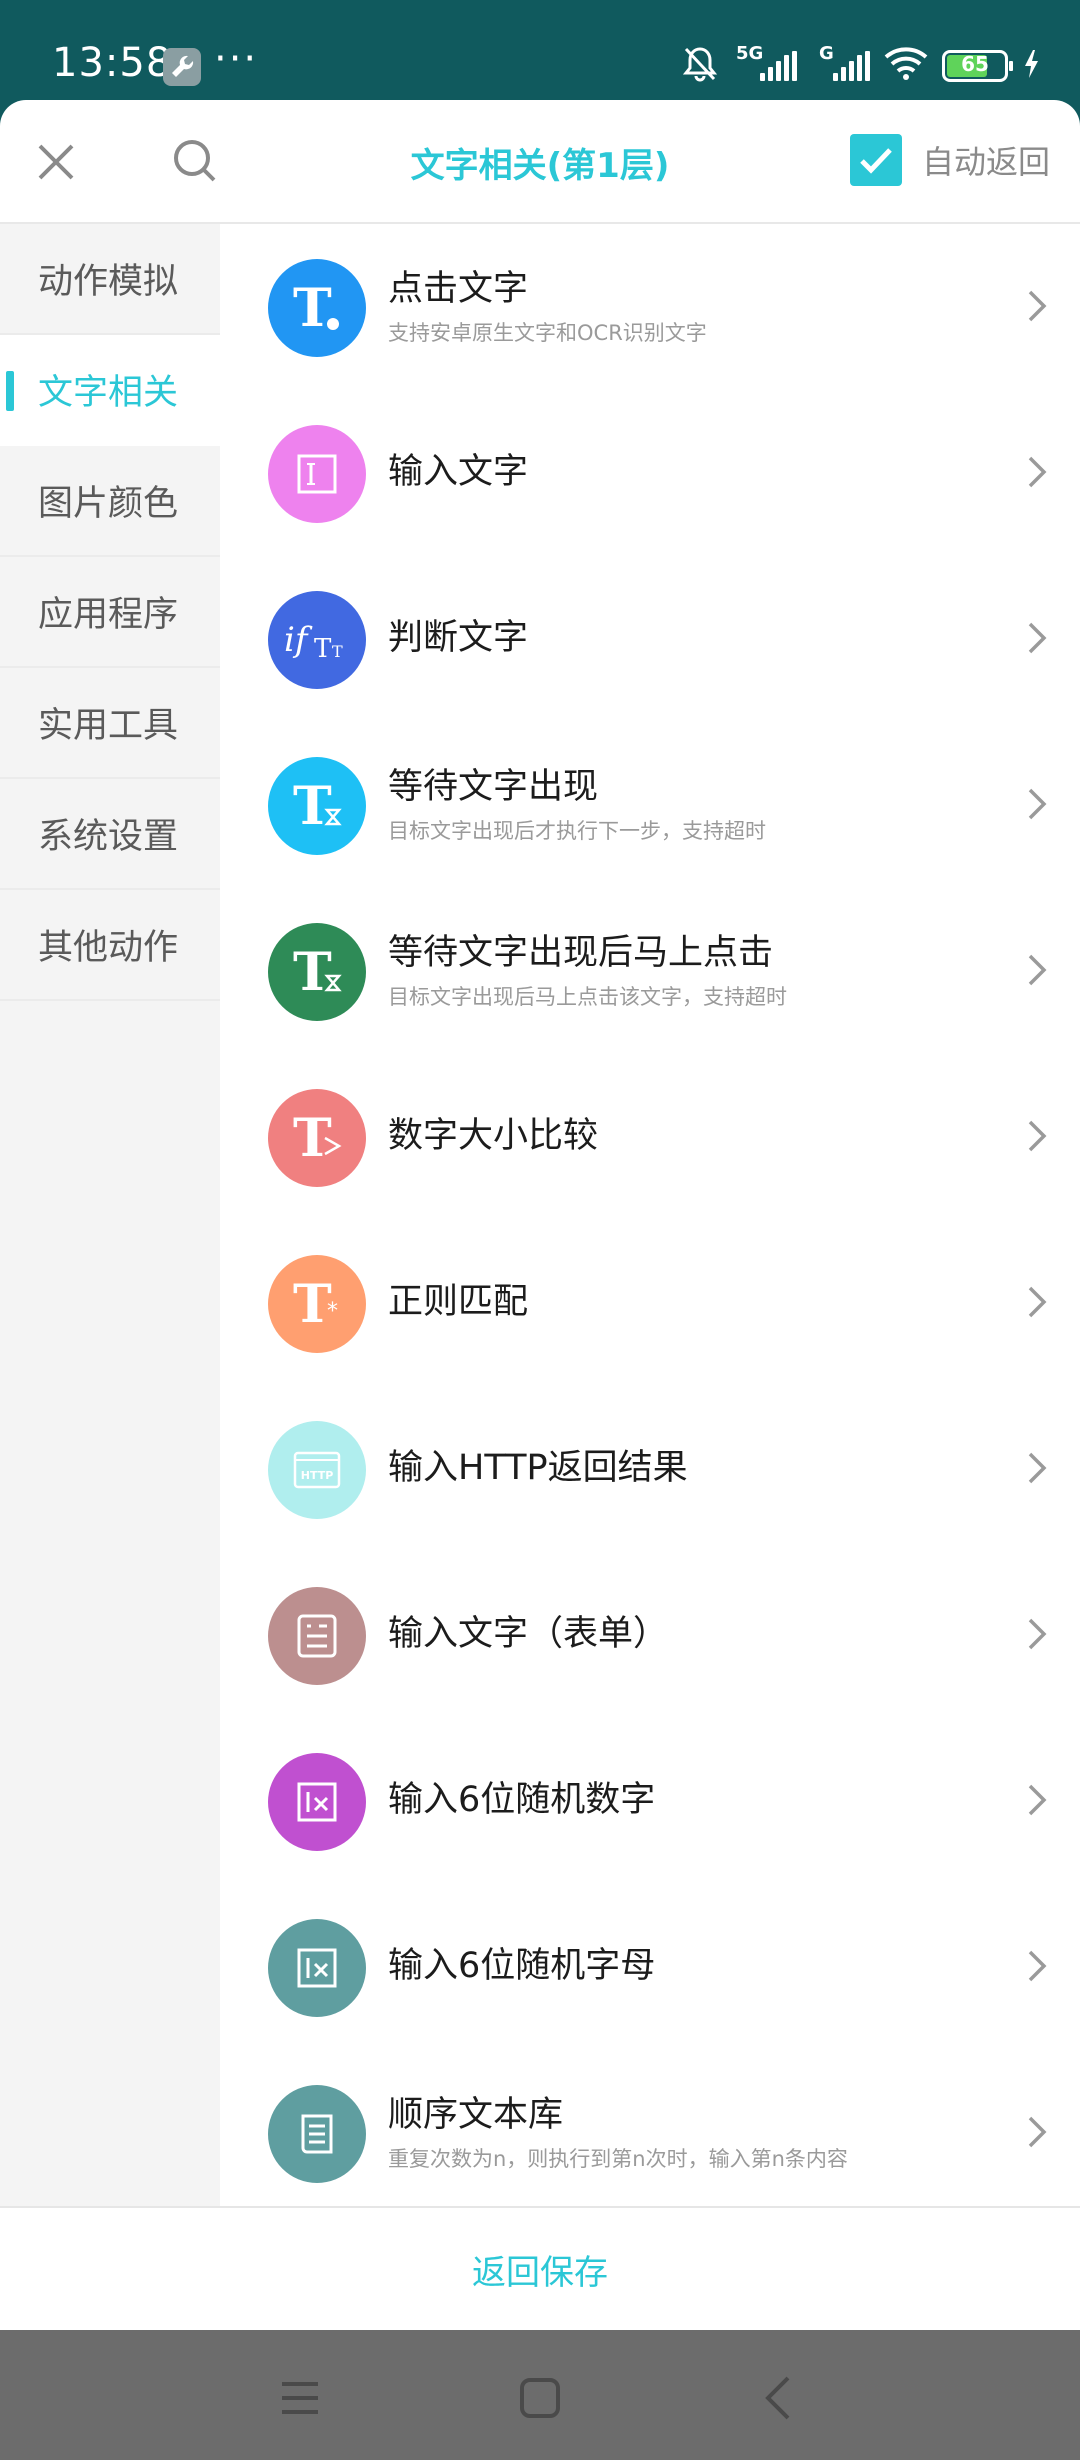  I want to click on menu-icon, so click(300, 2398).